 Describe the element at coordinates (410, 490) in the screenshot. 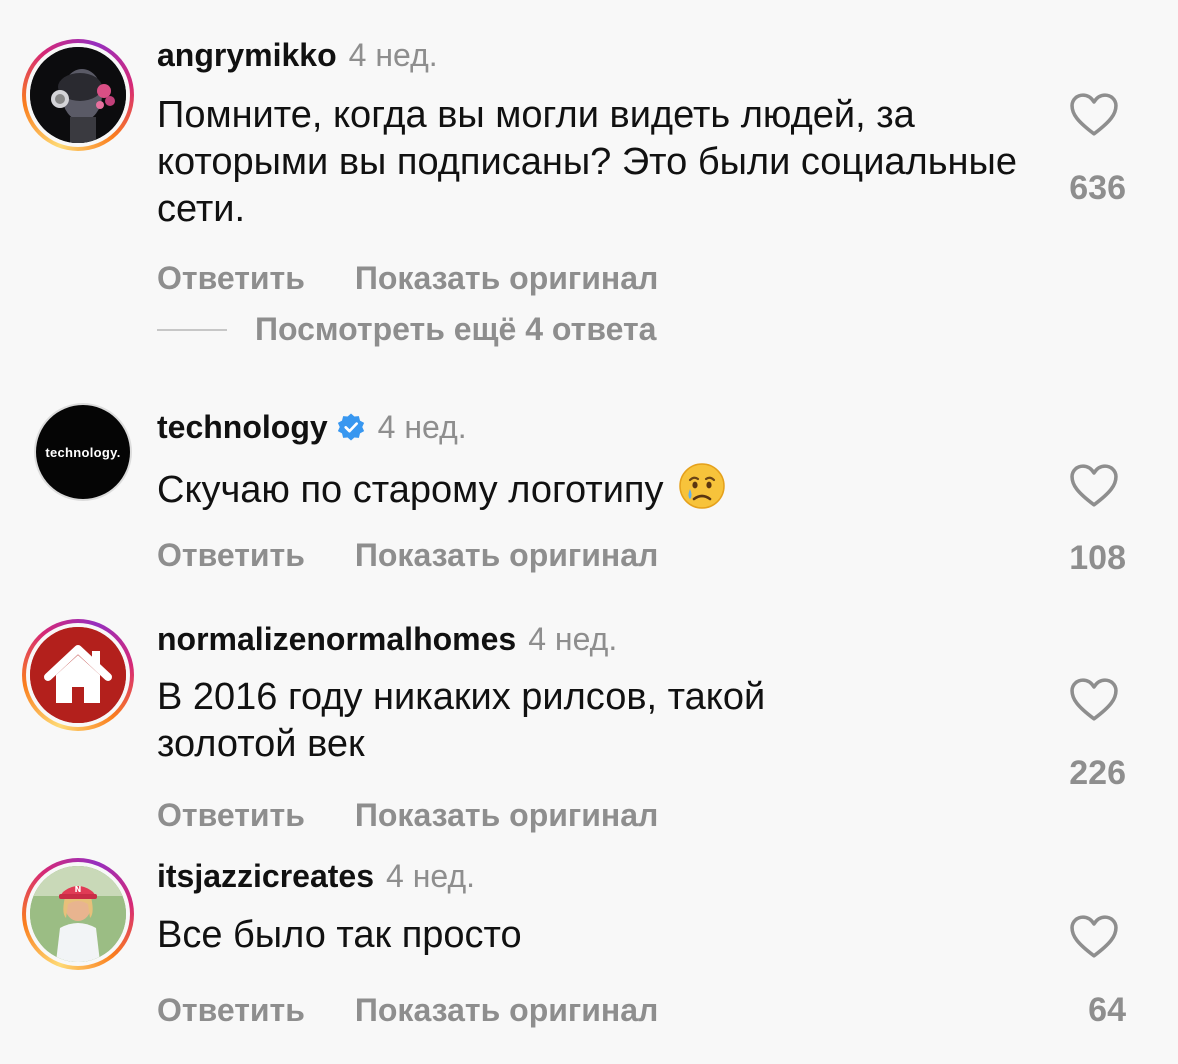

I see `comment-text: Скучаю по старому логотипу` at that location.